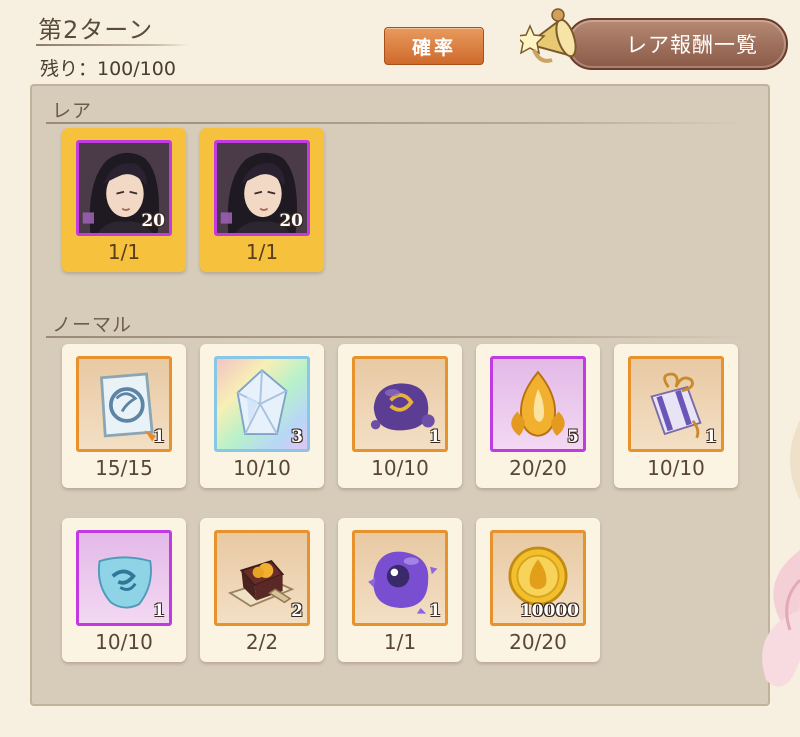  What do you see at coordinates (553, 40) in the screenshot?
I see `horn-star-icon` at bounding box center [553, 40].